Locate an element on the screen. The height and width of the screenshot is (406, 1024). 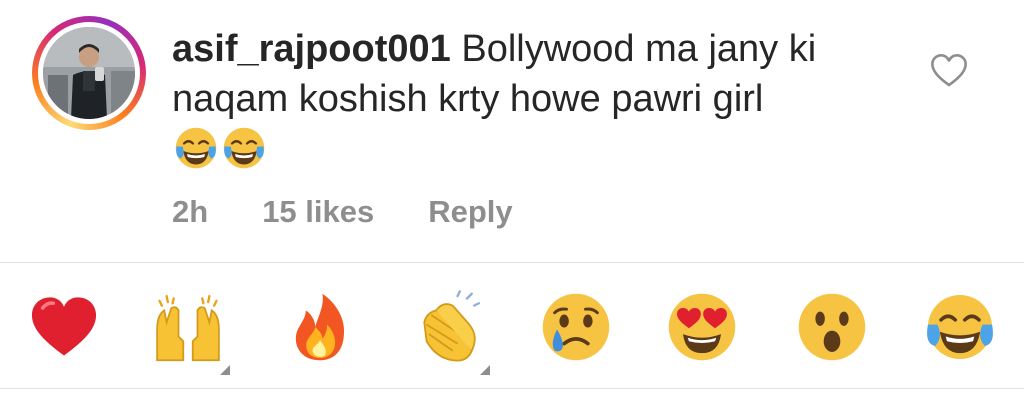
comment-text-line2: naqam koshish krty howe pawri girl is located at coordinates (468, 99).